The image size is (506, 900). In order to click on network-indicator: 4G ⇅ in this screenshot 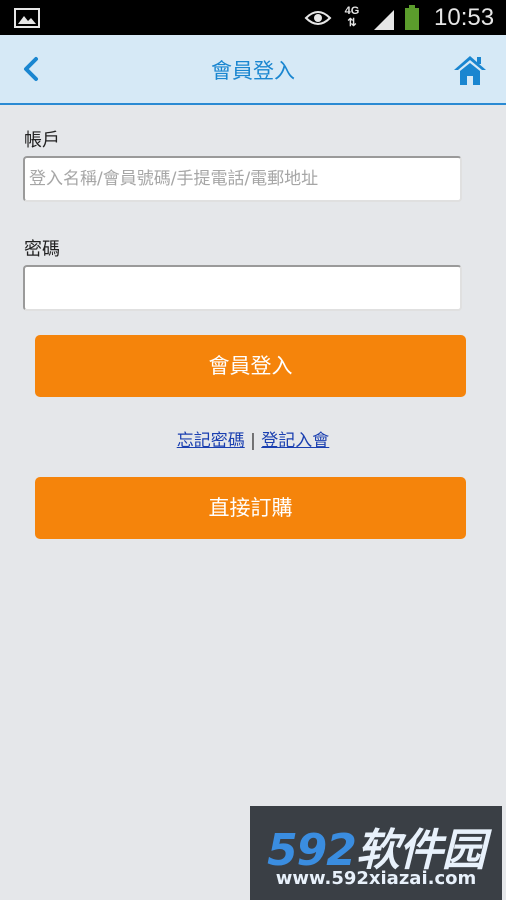, I will do `click(352, 18)`.